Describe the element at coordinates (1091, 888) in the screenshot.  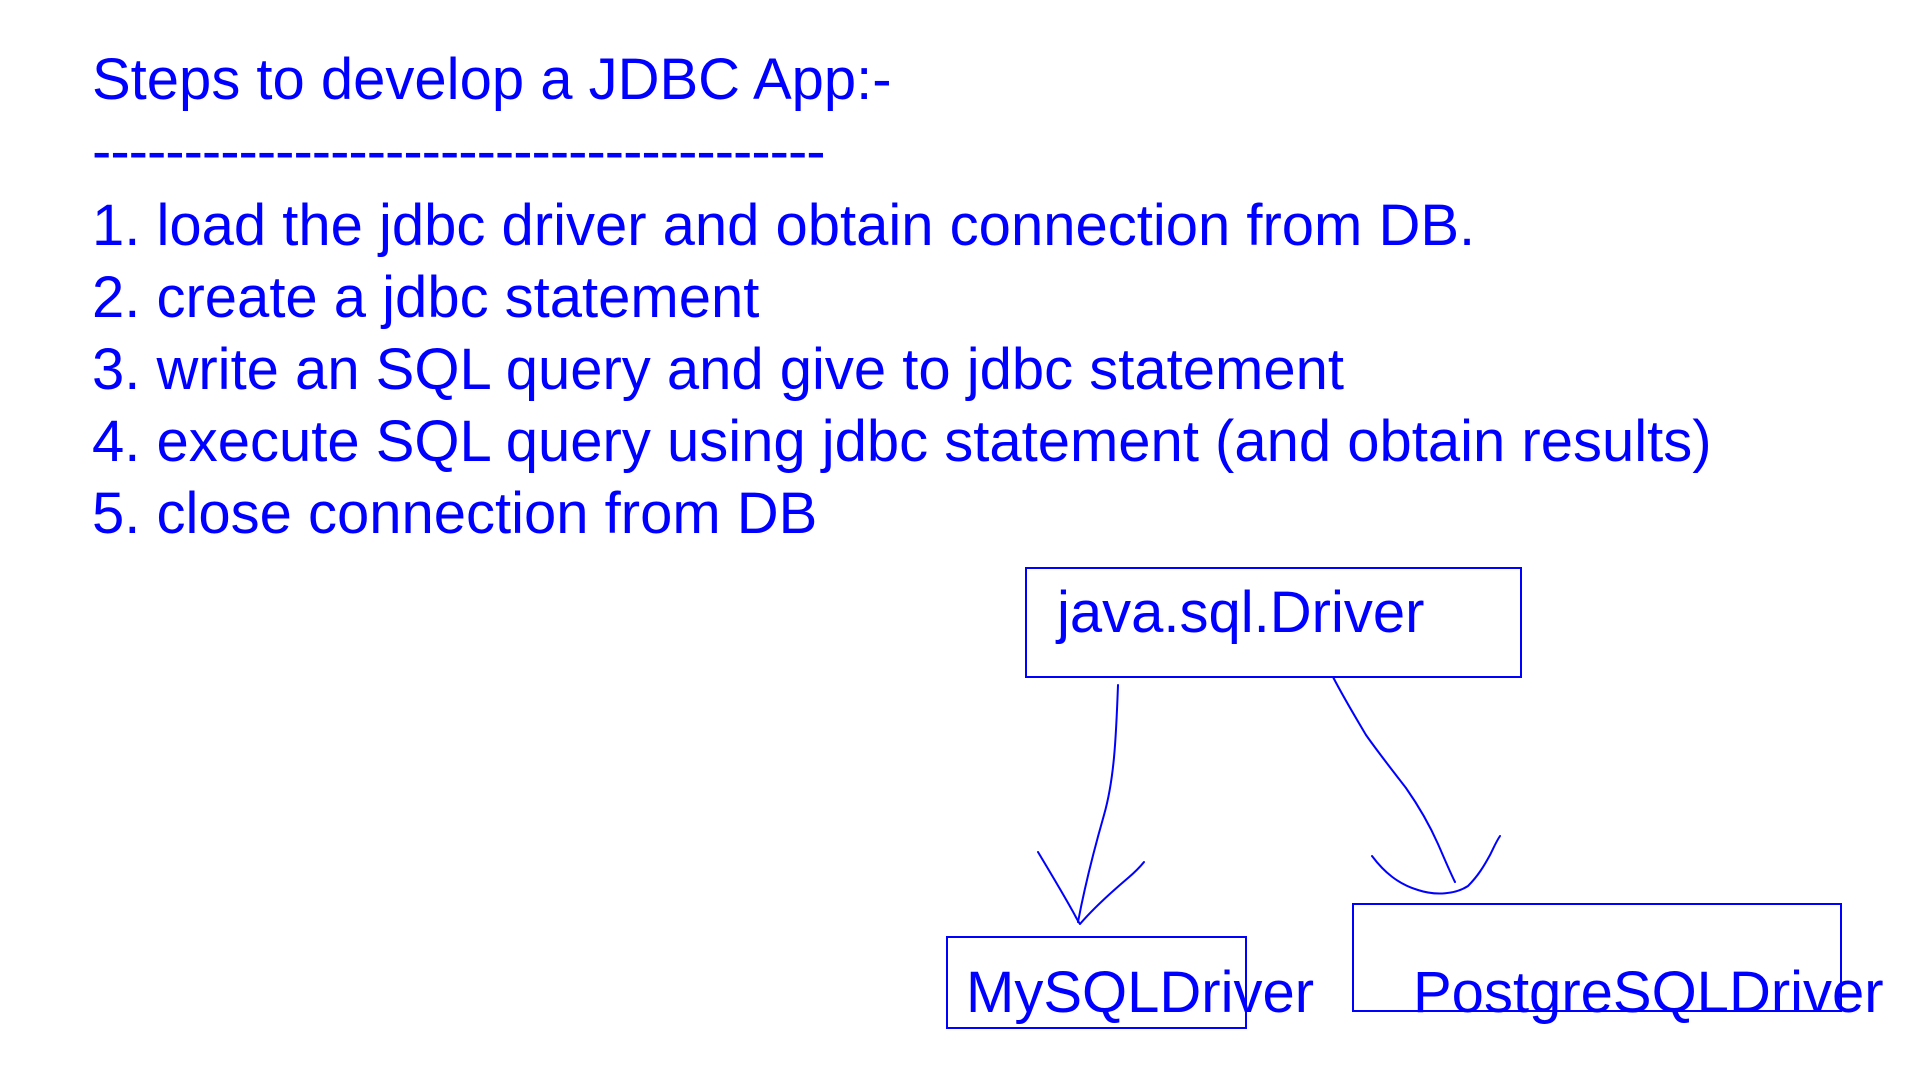
I see `arrow-head-mysql` at that location.